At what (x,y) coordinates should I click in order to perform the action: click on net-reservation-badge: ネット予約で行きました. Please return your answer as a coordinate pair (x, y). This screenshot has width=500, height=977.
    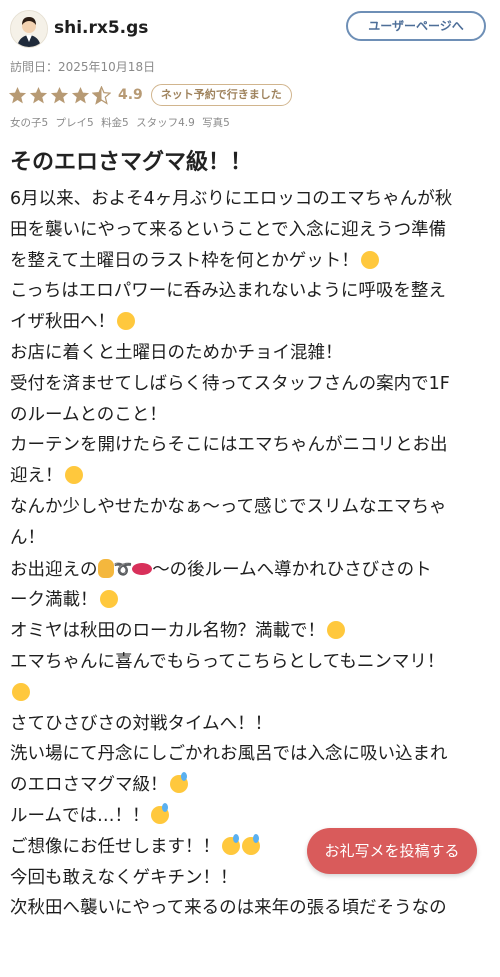
    Looking at the image, I should click on (221, 95).